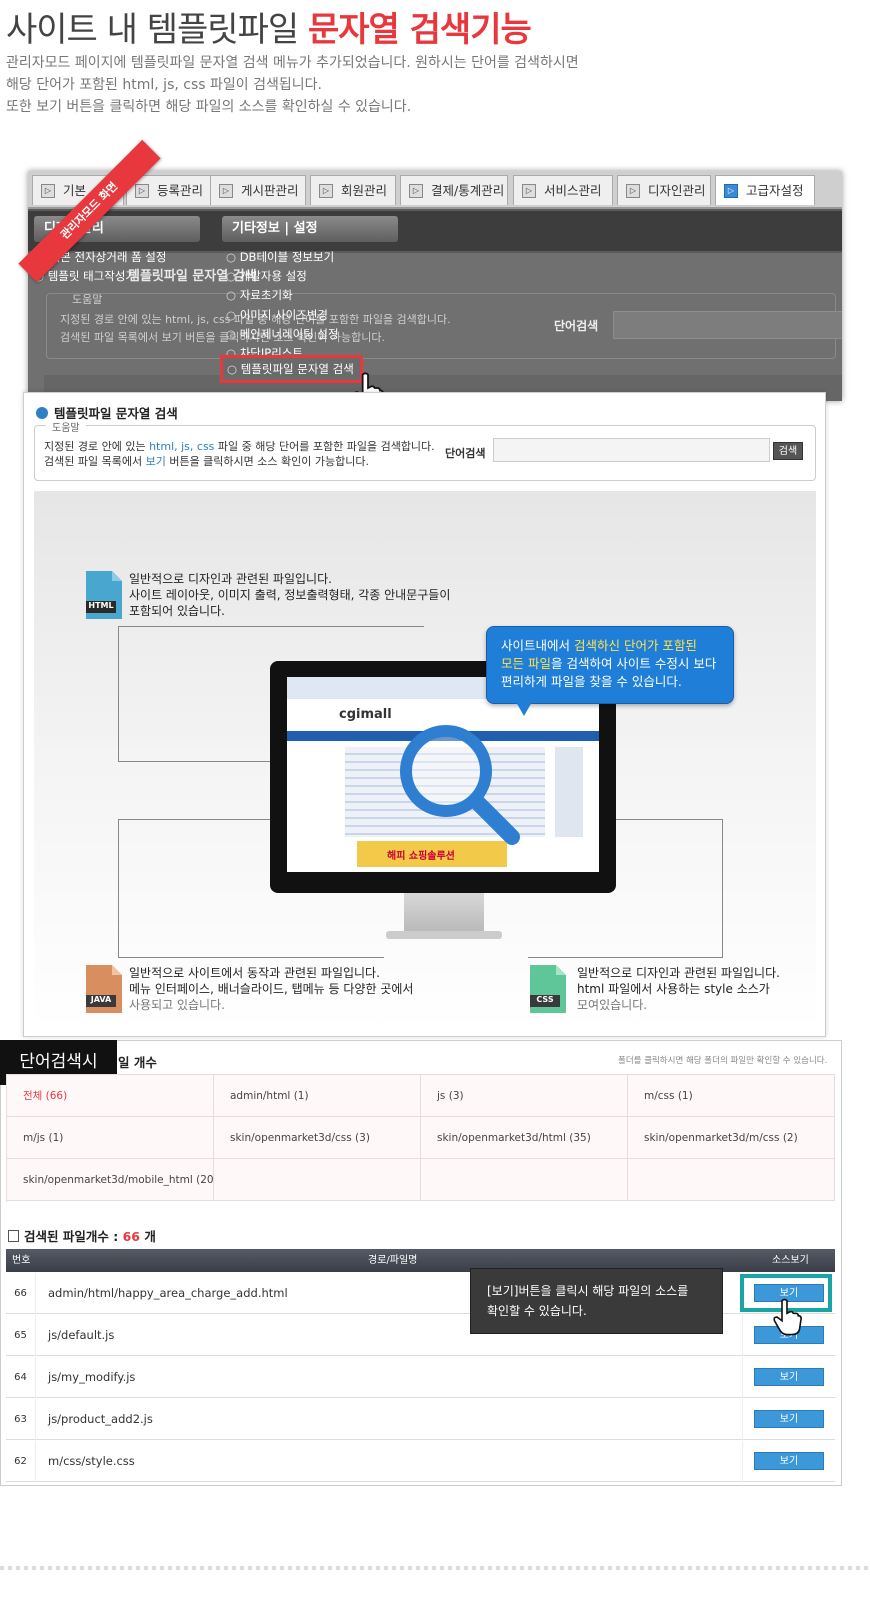  Describe the element at coordinates (727, 325) in the screenshot. I see `bg-search-input` at that location.